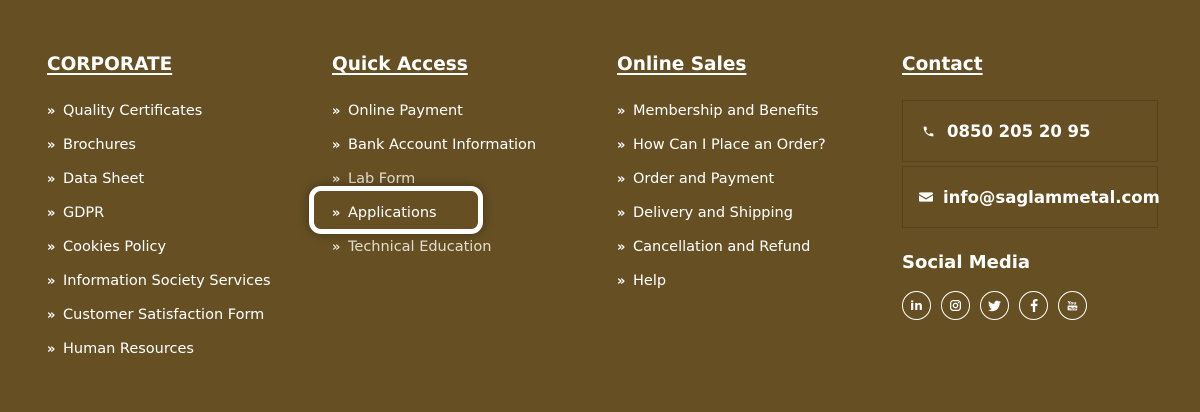 The width and height of the screenshot is (1200, 412). What do you see at coordinates (400, 65) in the screenshot?
I see `quick-access-heading: Quick Access` at bounding box center [400, 65].